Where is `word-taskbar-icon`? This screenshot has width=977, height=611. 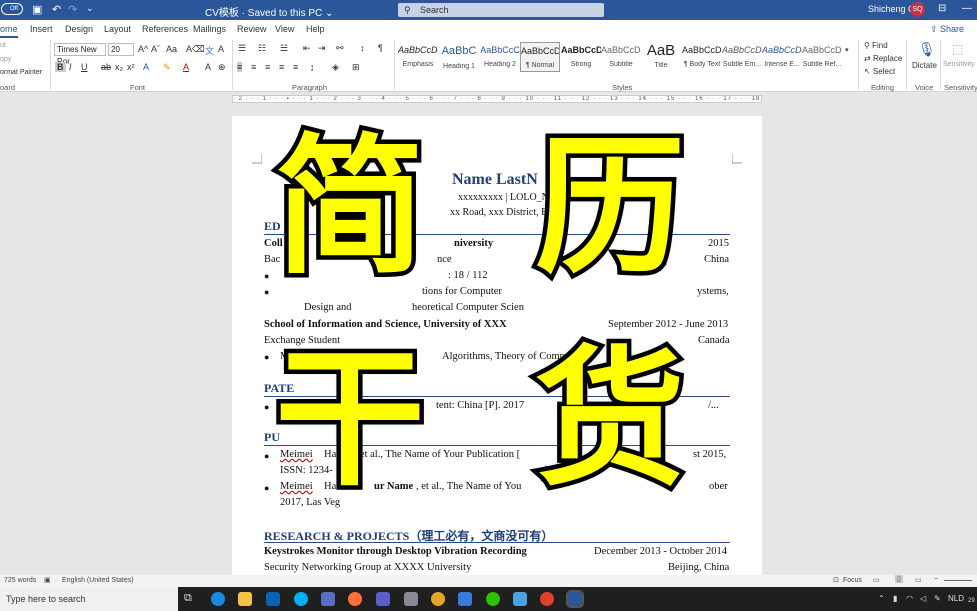
word-taskbar-icon is located at coordinates (575, 599).